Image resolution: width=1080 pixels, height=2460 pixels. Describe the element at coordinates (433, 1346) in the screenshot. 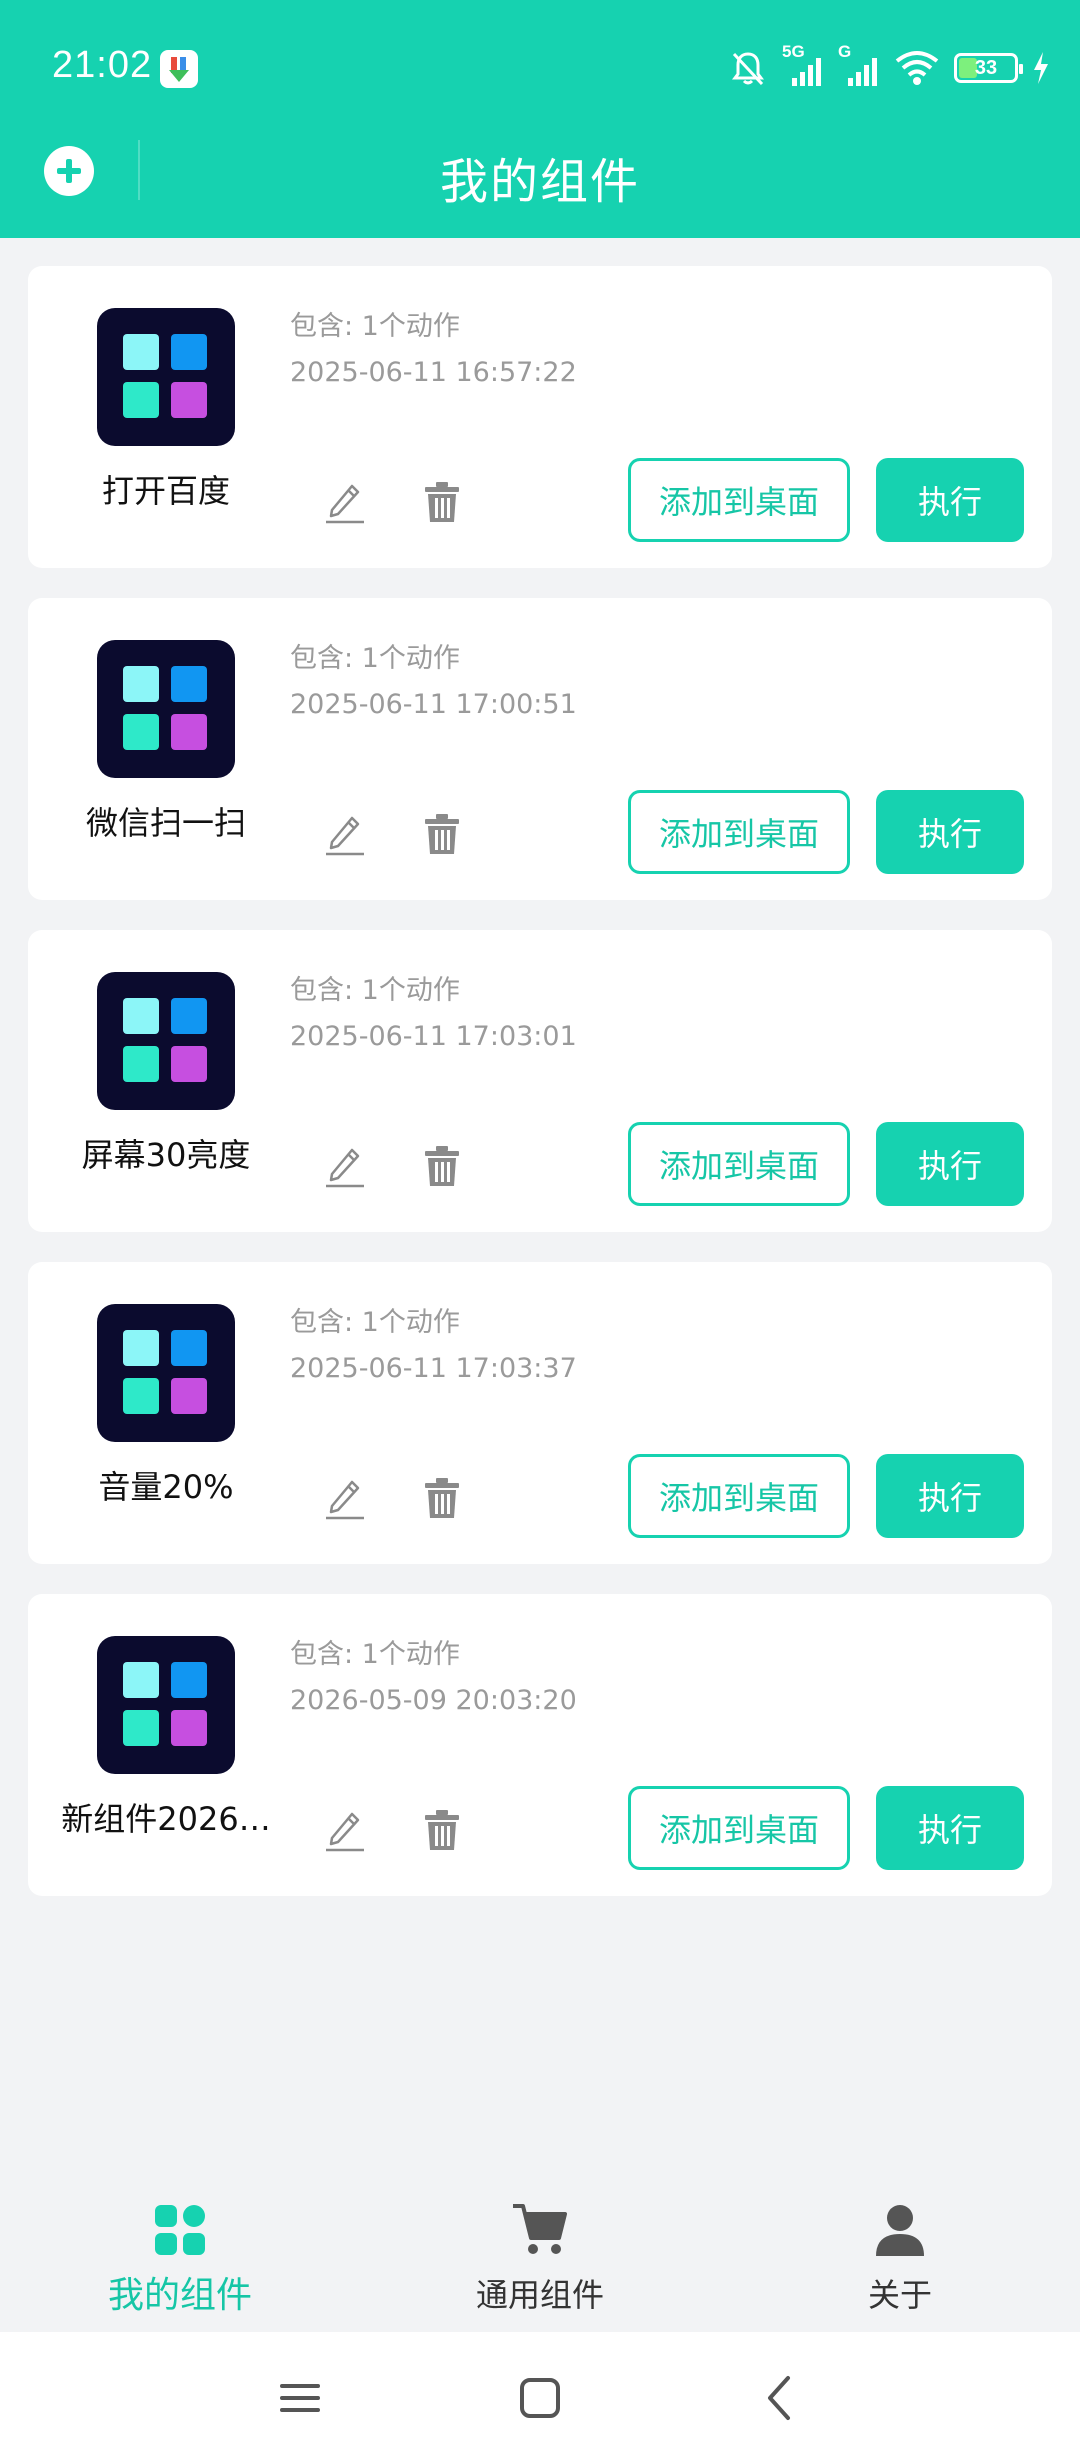

I see `widget-meta: 包含: 1个动作 2025-06-11 17:03:37` at that location.